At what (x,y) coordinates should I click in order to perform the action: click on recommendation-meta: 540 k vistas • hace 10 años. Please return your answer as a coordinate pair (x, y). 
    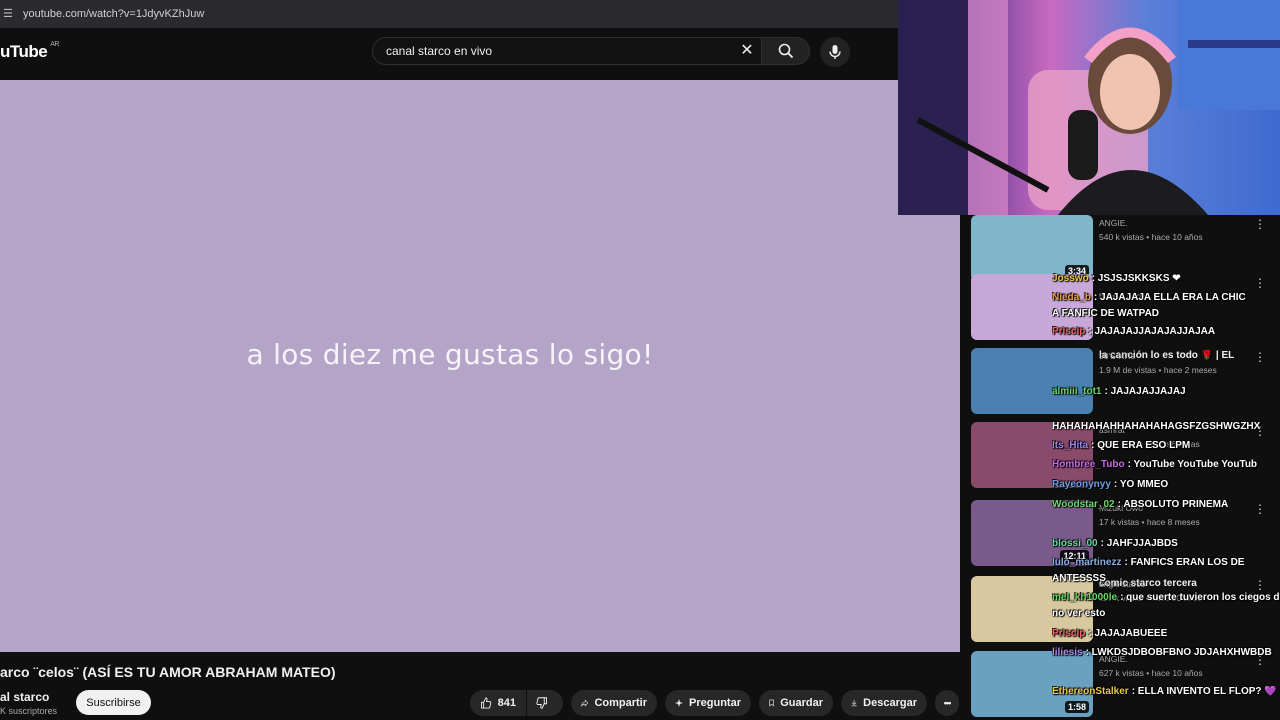
    Looking at the image, I should click on (1151, 237).